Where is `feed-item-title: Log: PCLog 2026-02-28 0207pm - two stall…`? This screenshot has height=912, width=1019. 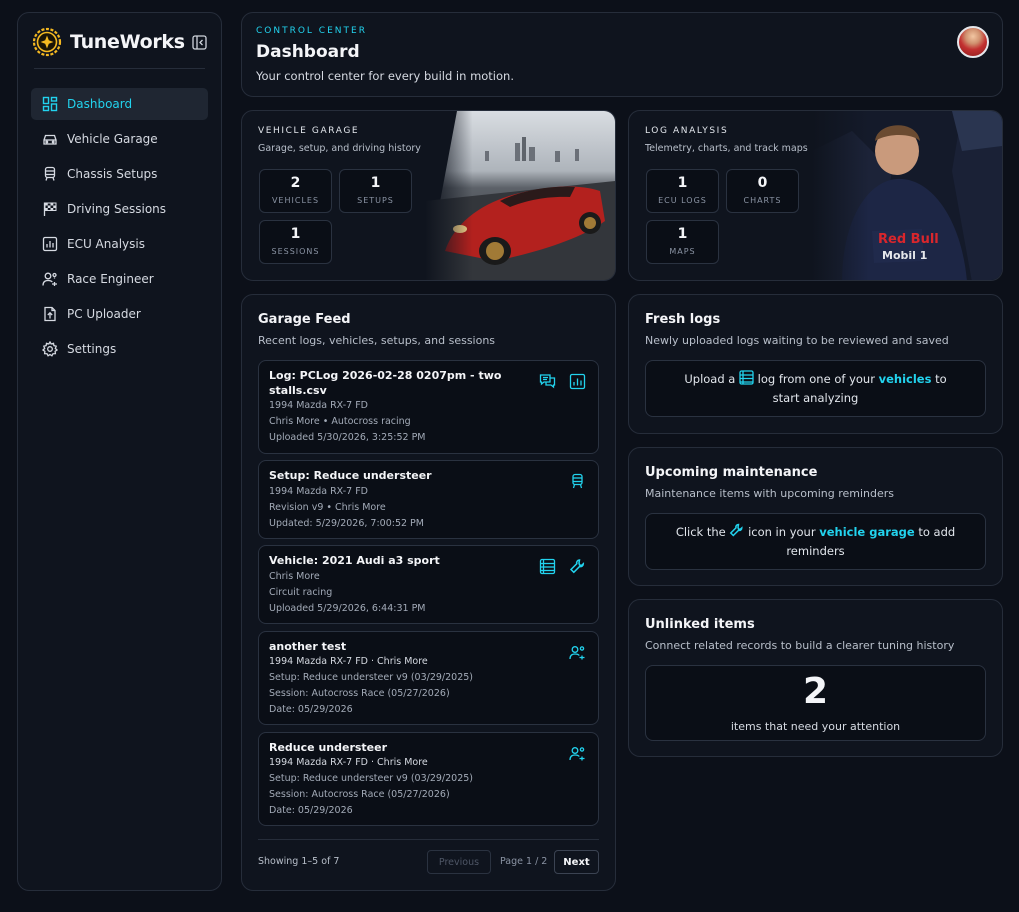 feed-item-title: Log: PCLog 2026-02-28 0207pm - two stall… is located at coordinates (385, 383).